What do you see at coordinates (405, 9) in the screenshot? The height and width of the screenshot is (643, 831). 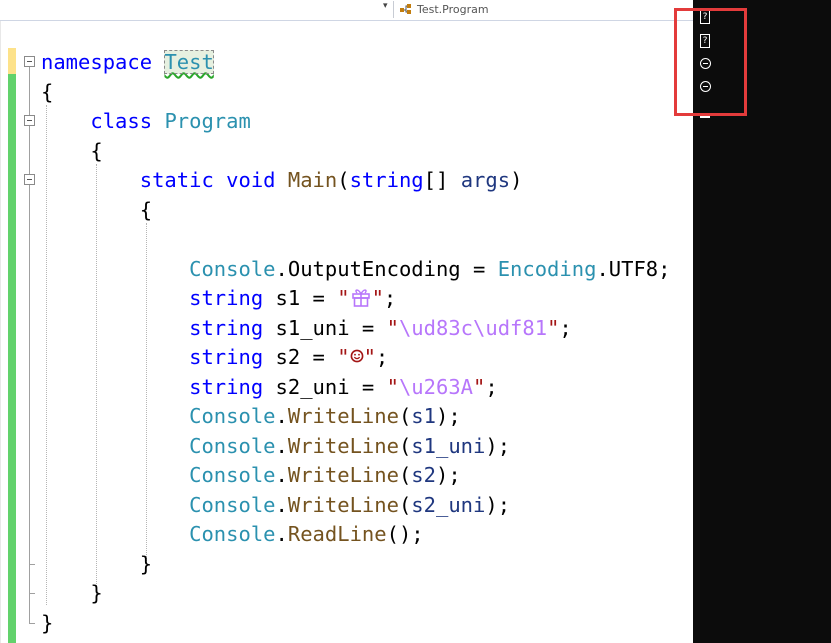 I see `class-icon` at bounding box center [405, 9].